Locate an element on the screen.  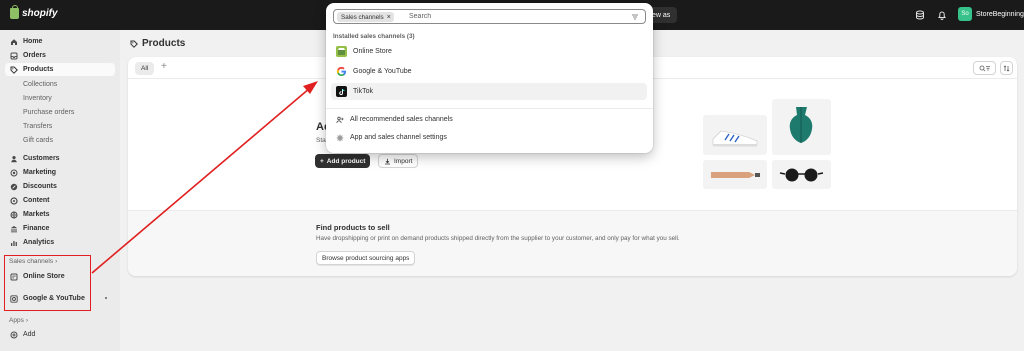
page-title-text: Products is located at coordinates (164, 43).